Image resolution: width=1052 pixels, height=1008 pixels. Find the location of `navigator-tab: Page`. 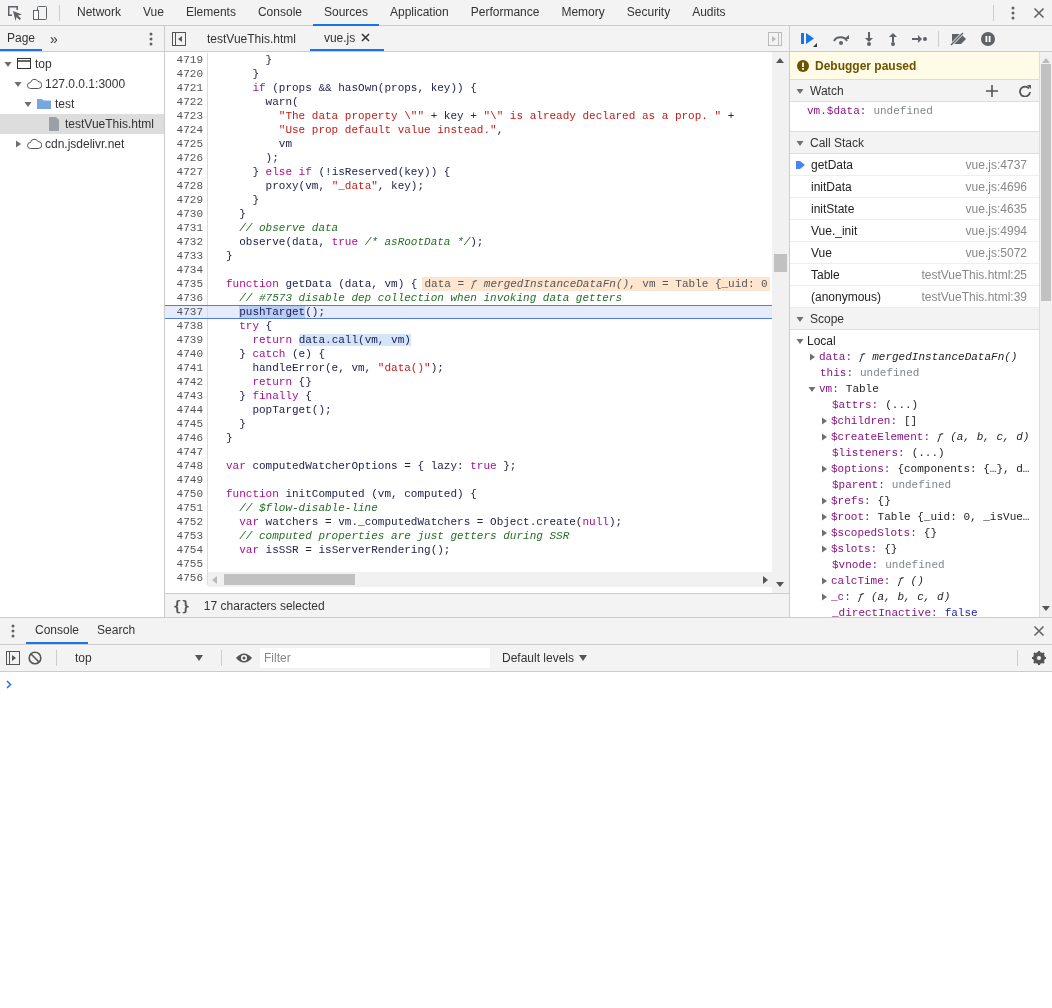

navigator-tab: Page is located at coordinates (21, 38).